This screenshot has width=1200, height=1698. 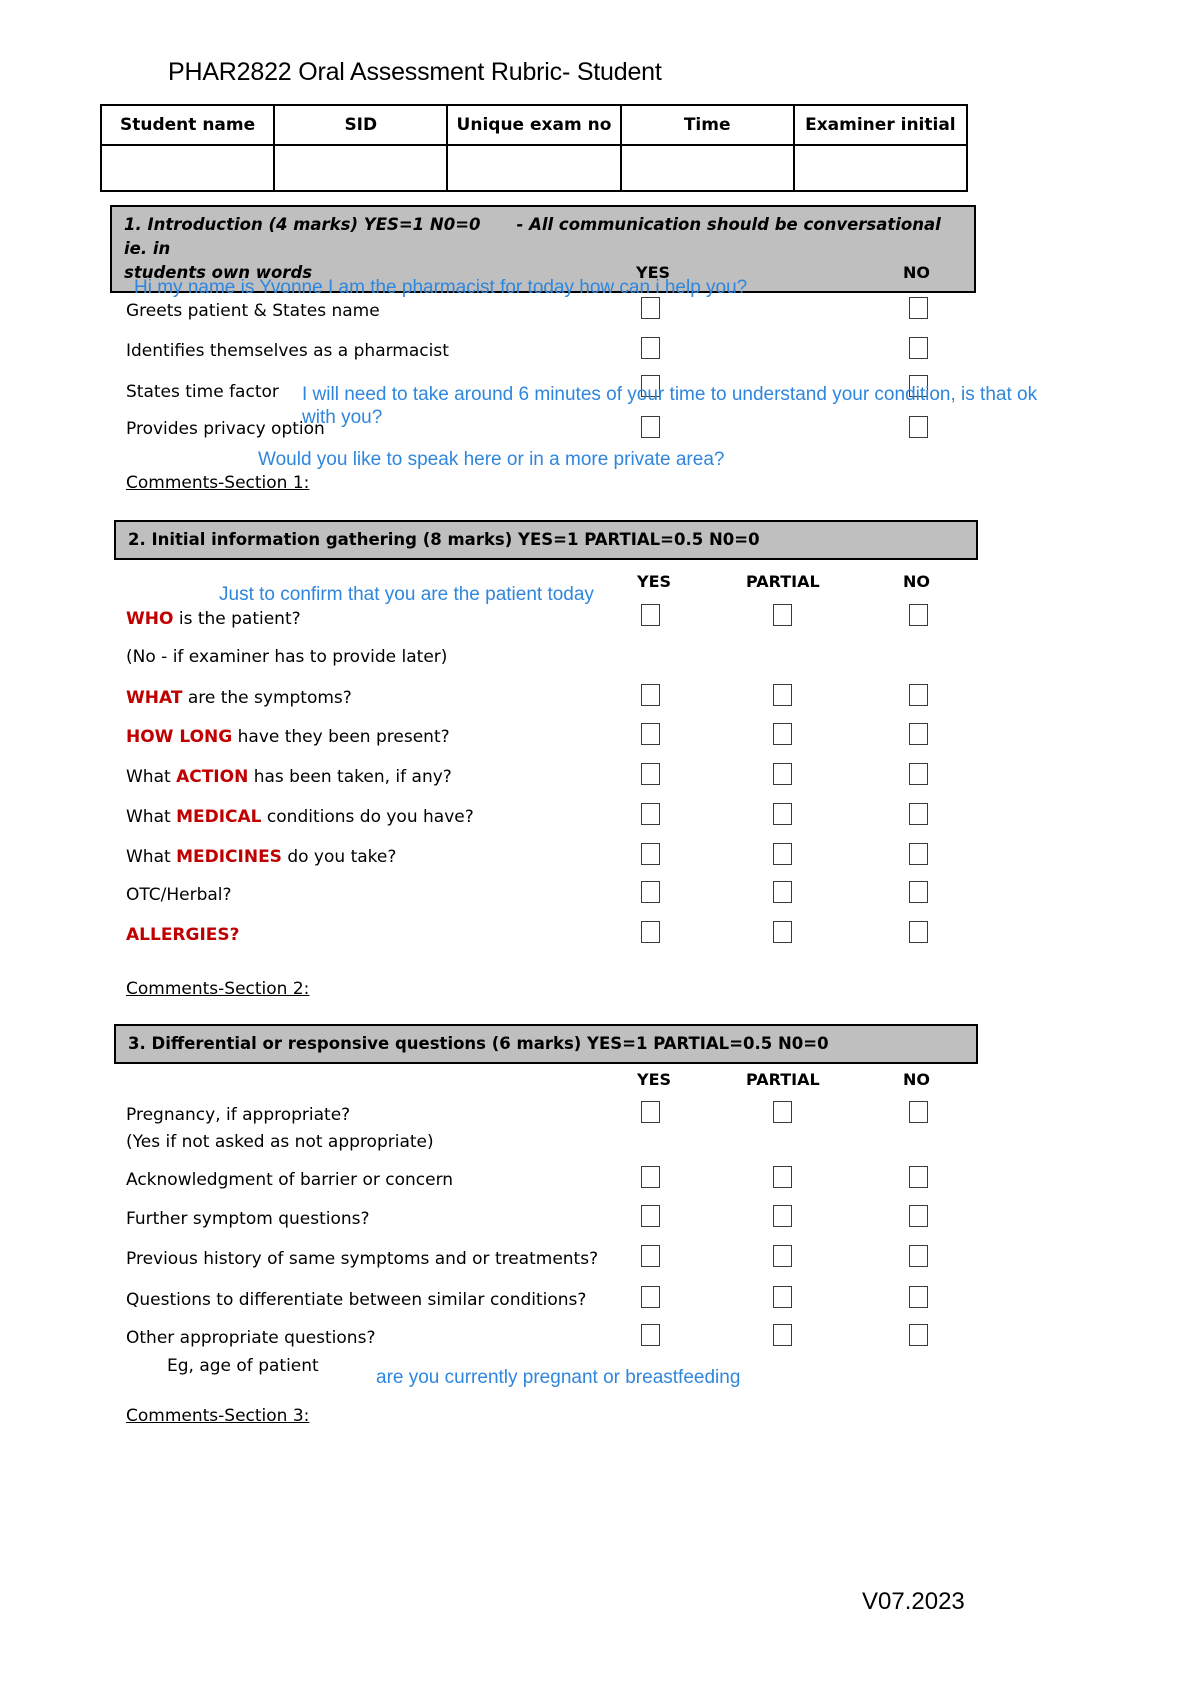 I want to click on row-rest-medicines: do you take?, so click(x=339, y=857).